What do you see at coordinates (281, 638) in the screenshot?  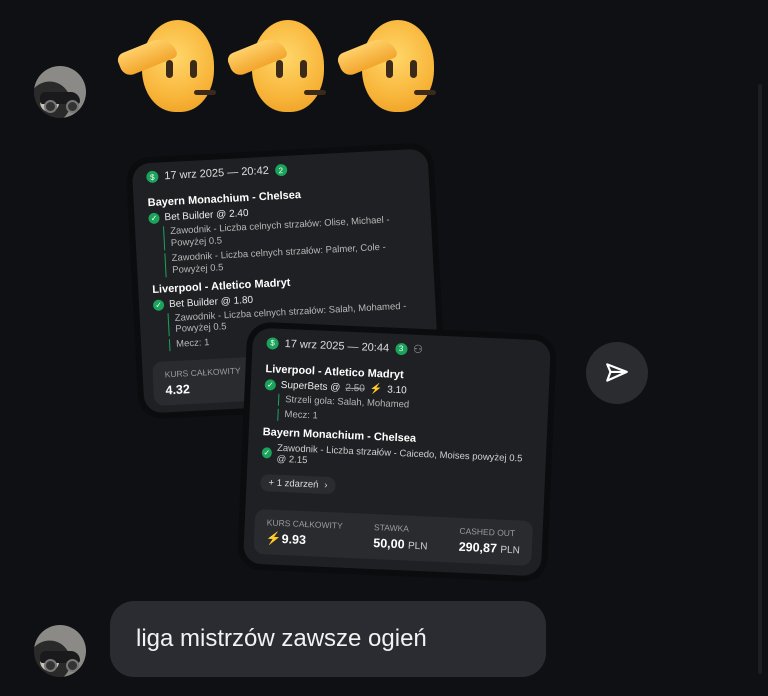 I see `message-text: liga mistrzów zawsze ogień` at bounding box center [281, 638].